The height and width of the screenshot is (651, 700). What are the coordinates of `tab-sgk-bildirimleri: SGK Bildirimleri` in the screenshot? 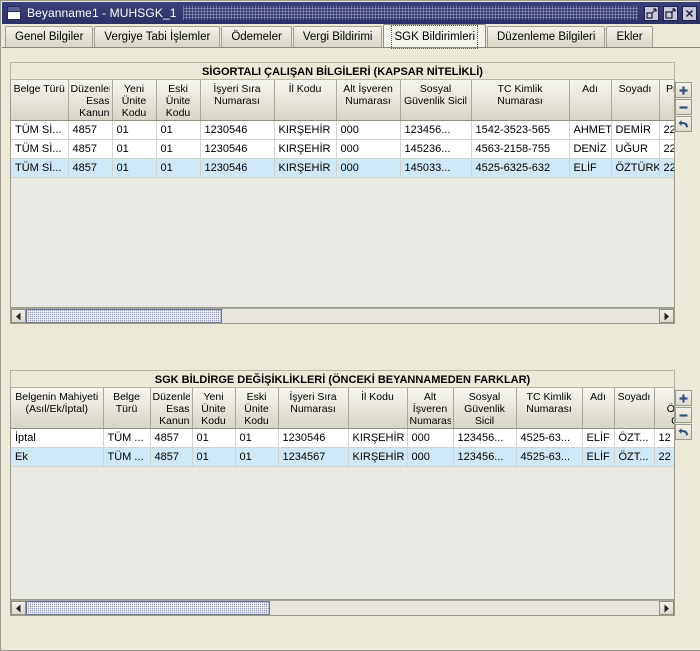 It's located at (434, 36).